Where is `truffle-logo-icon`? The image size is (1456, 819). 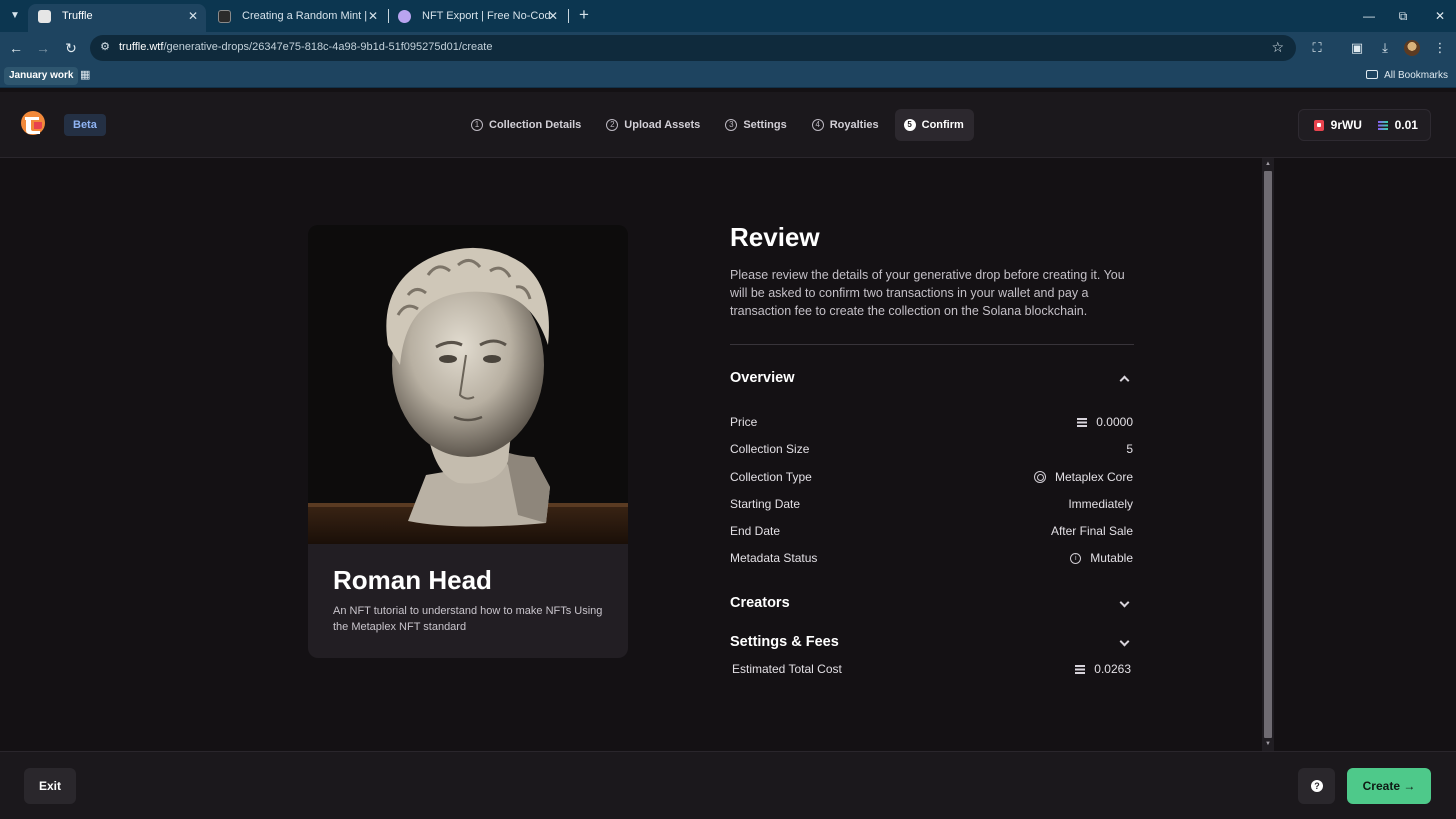 truffle-logo-icon is located at coordinates (33, 123).